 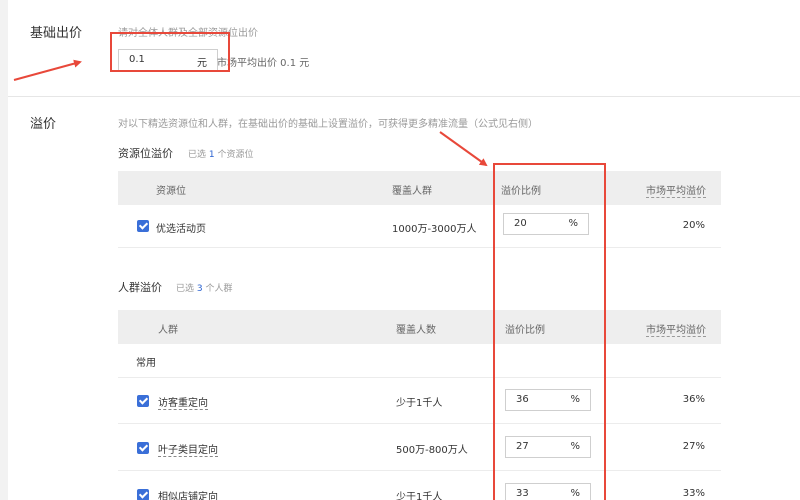 What do you see at coordinates (432, 450) in the screenshot?
I see `audience-row-coverage: 500万-800万人` at bounding box center [432, 450].